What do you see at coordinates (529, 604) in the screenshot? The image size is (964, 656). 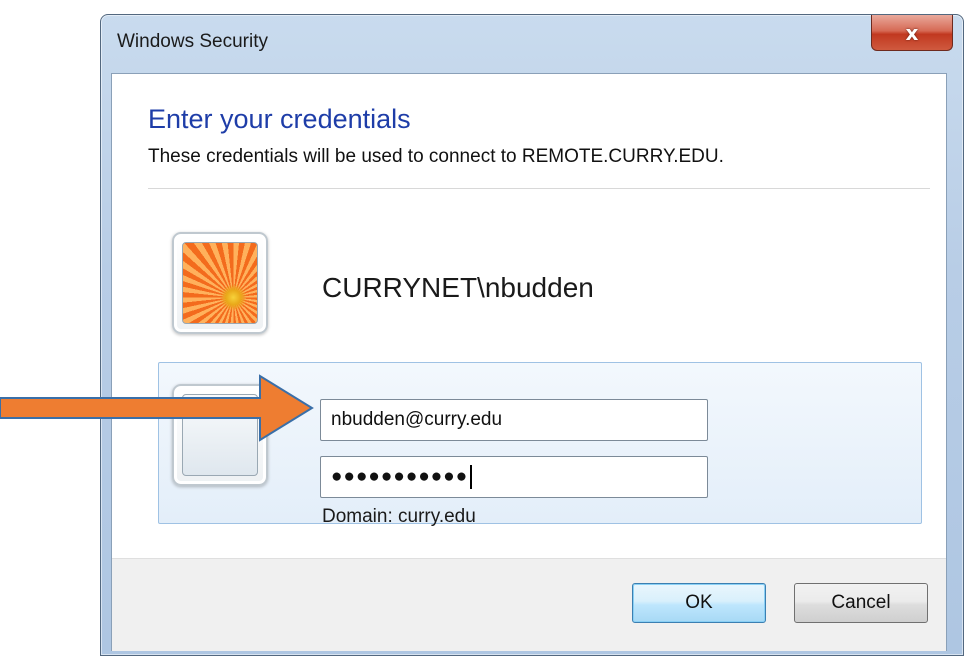 I see `button-bar: OK Cancel` at bounding box center [529, 604].